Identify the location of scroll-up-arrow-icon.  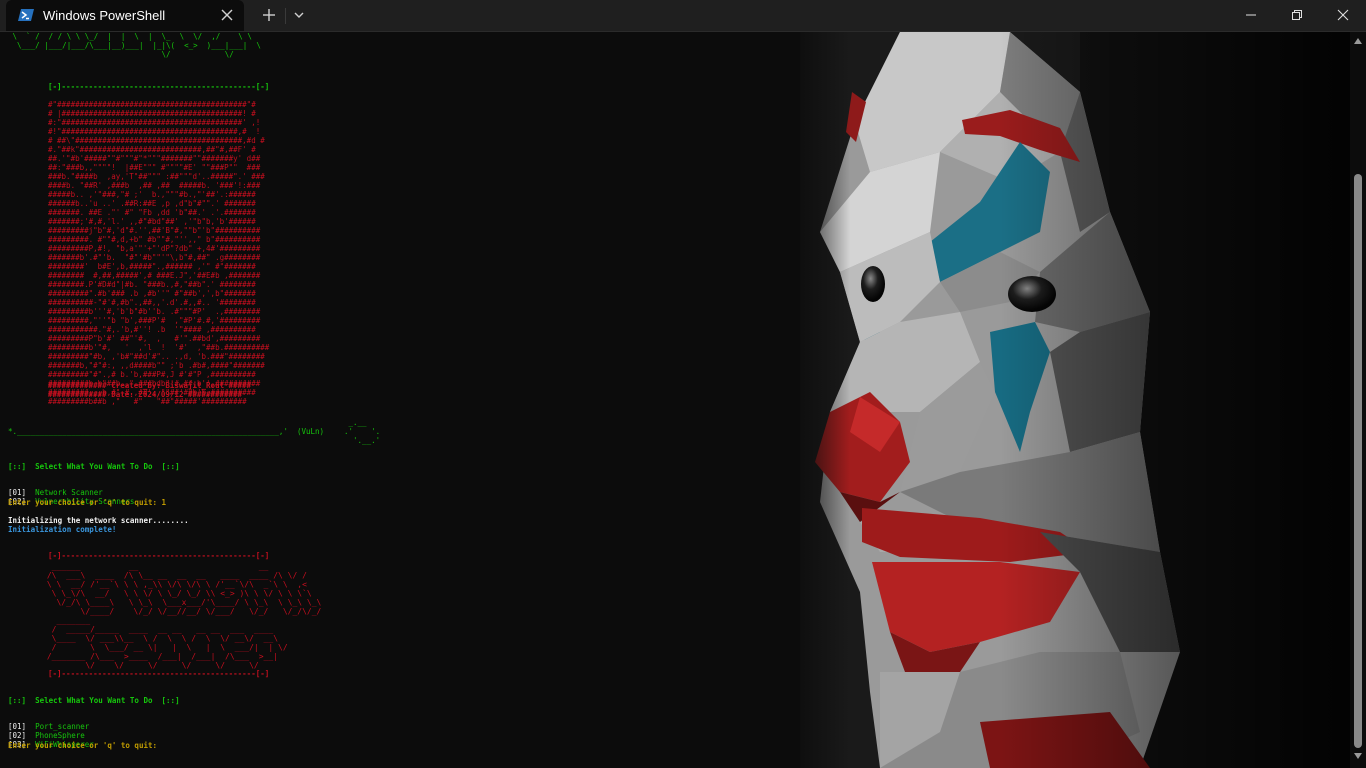
(1358, 41).